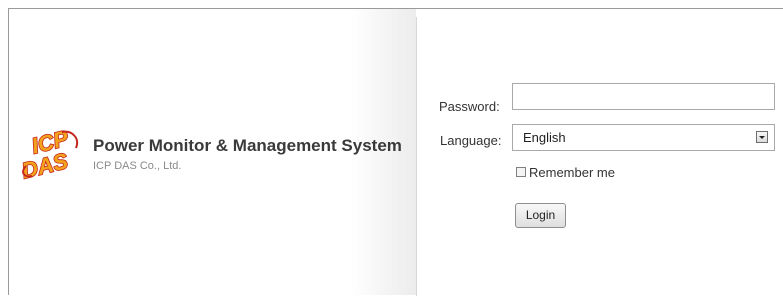  Describe the element at coordinates (544, 137) in the screenshot. I see `language-selected-value: English` at that location.